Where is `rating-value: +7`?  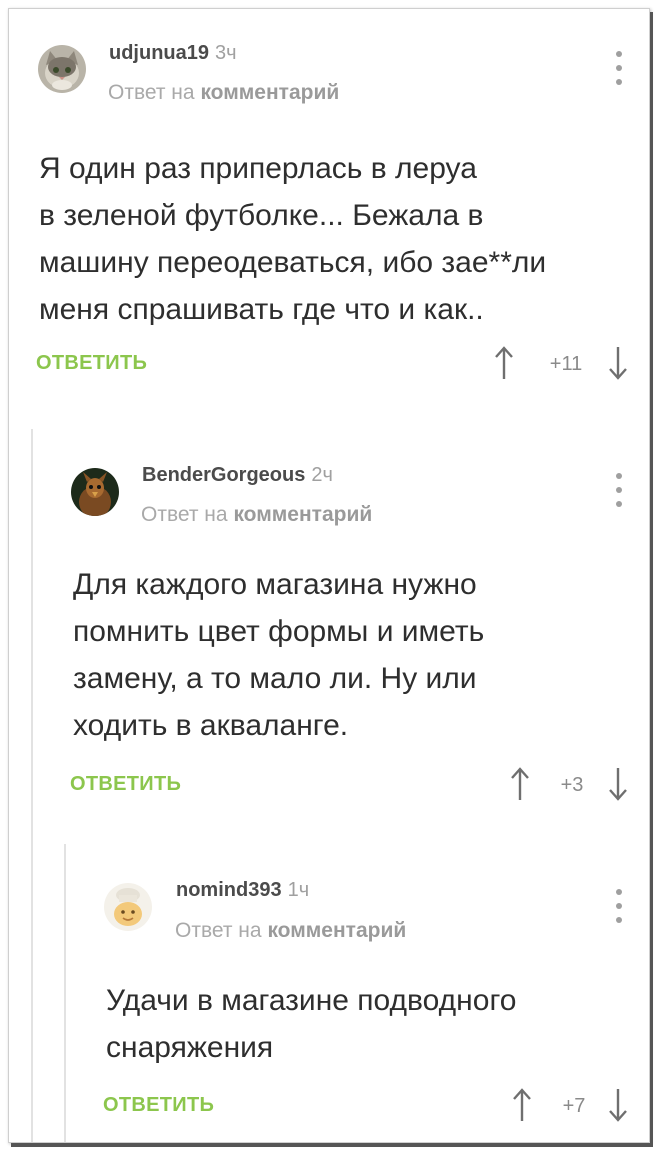 rating-value: +7 is located at coordinates (574, 1106).